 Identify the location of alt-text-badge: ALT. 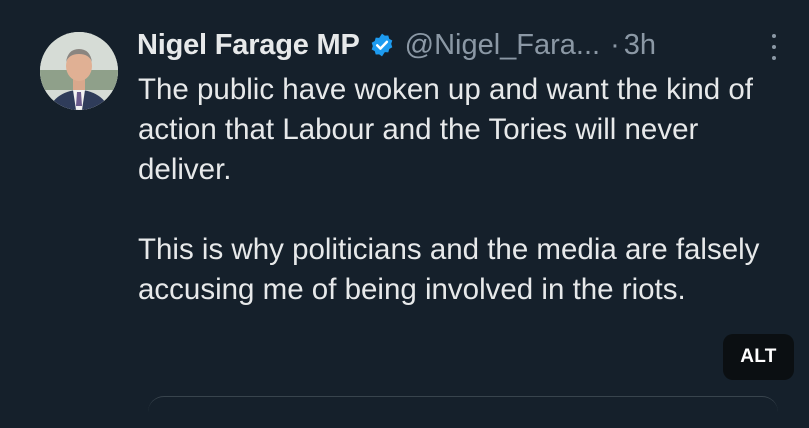
(758, 357).